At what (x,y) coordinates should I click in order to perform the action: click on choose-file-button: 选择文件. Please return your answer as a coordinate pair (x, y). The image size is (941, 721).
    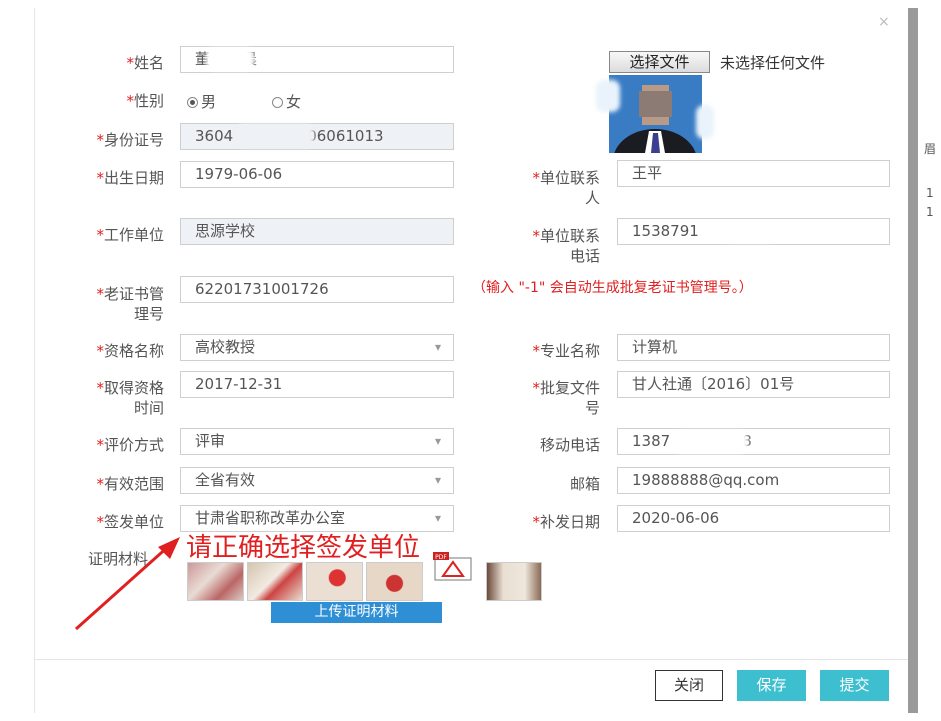
    Looking at the image, I should click on (659, 62).